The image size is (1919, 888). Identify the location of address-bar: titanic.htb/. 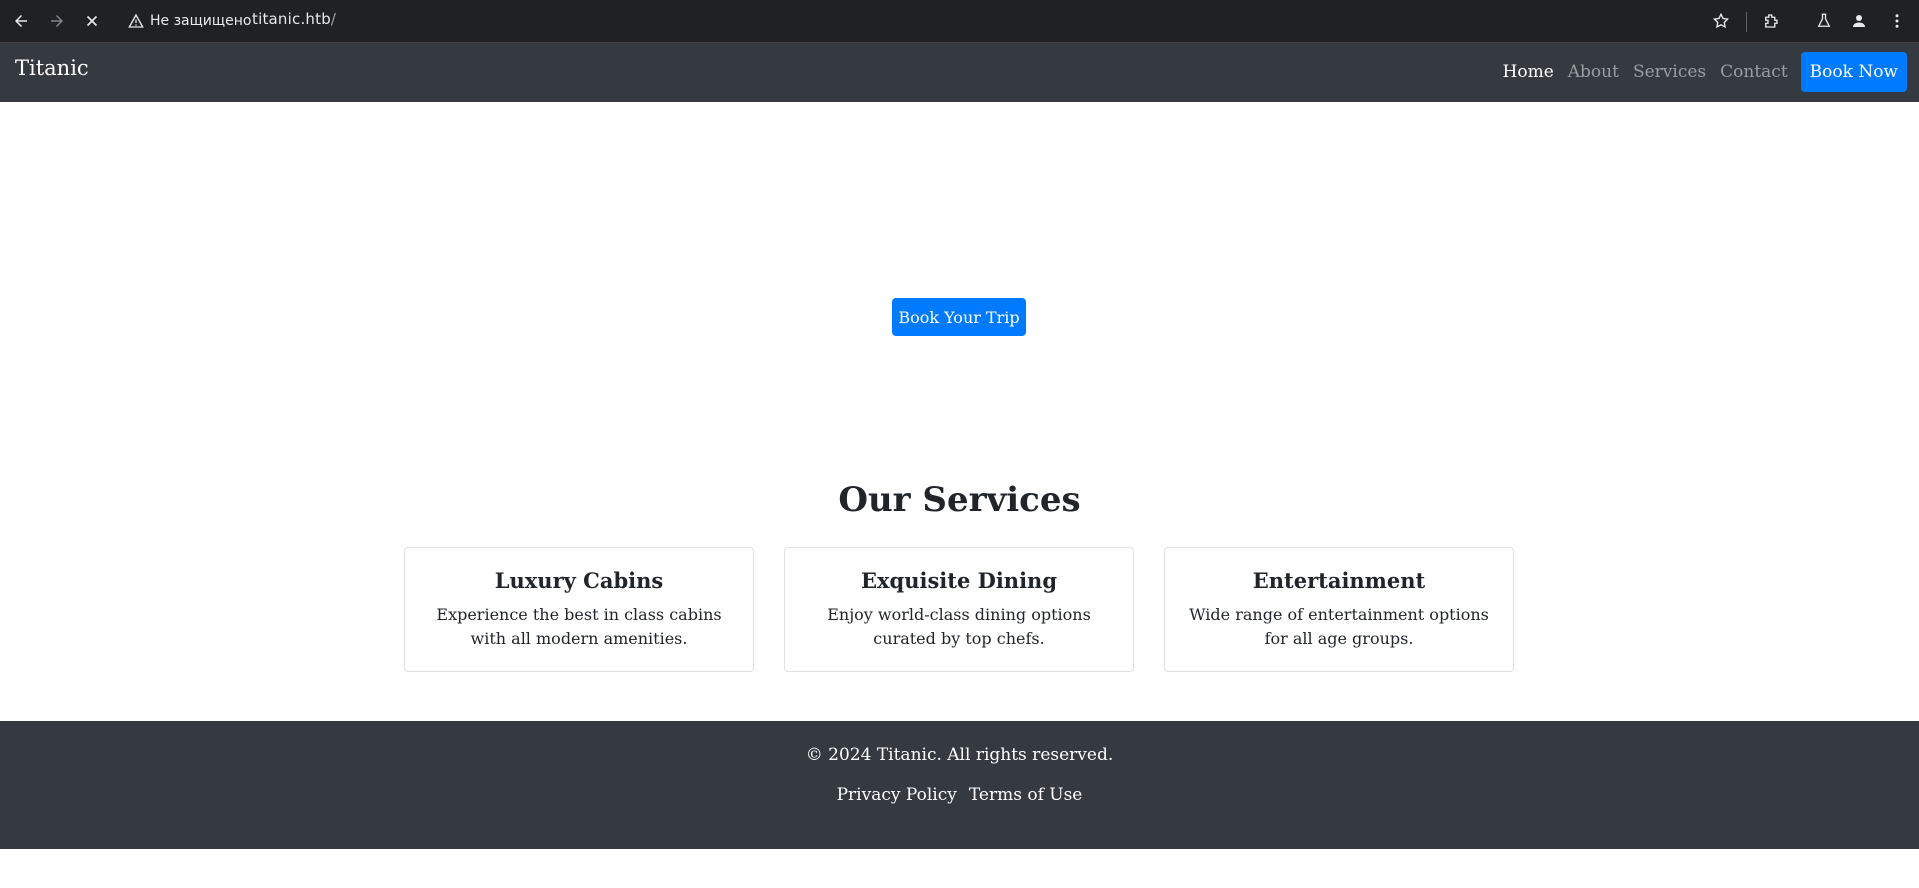
(294, 19).